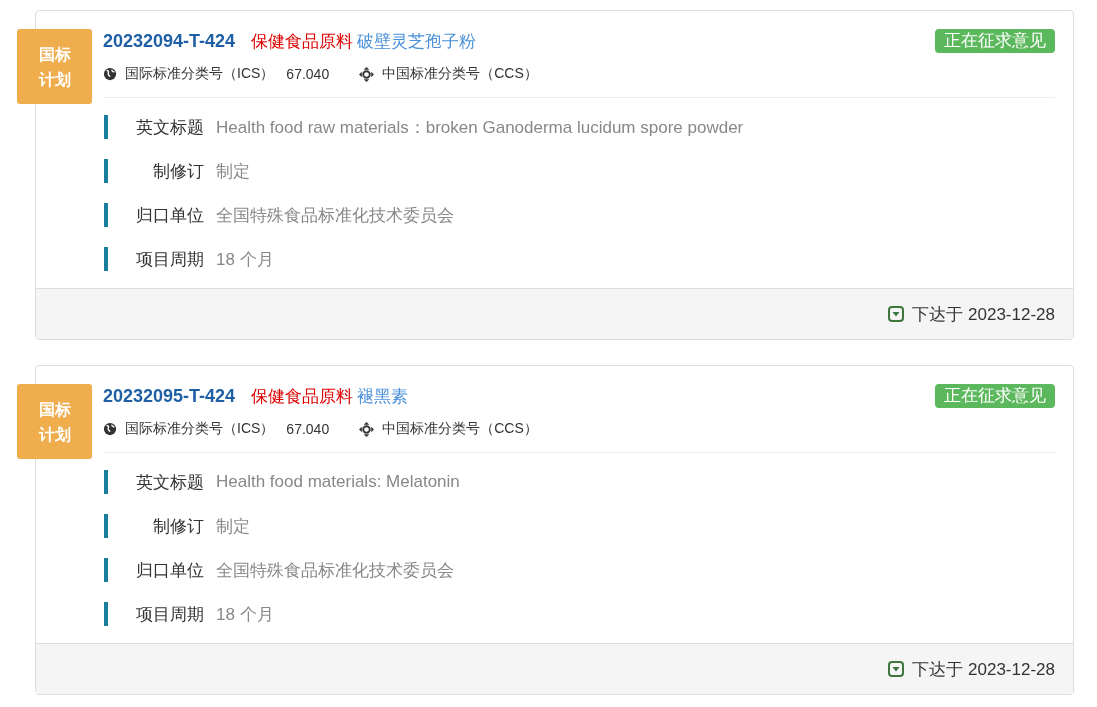 This screenshot has height=707, width=1097. Describe the element at coordinates (169, 41) in the screenshot. I see `standard-code: 20232094-T-424` at that location.